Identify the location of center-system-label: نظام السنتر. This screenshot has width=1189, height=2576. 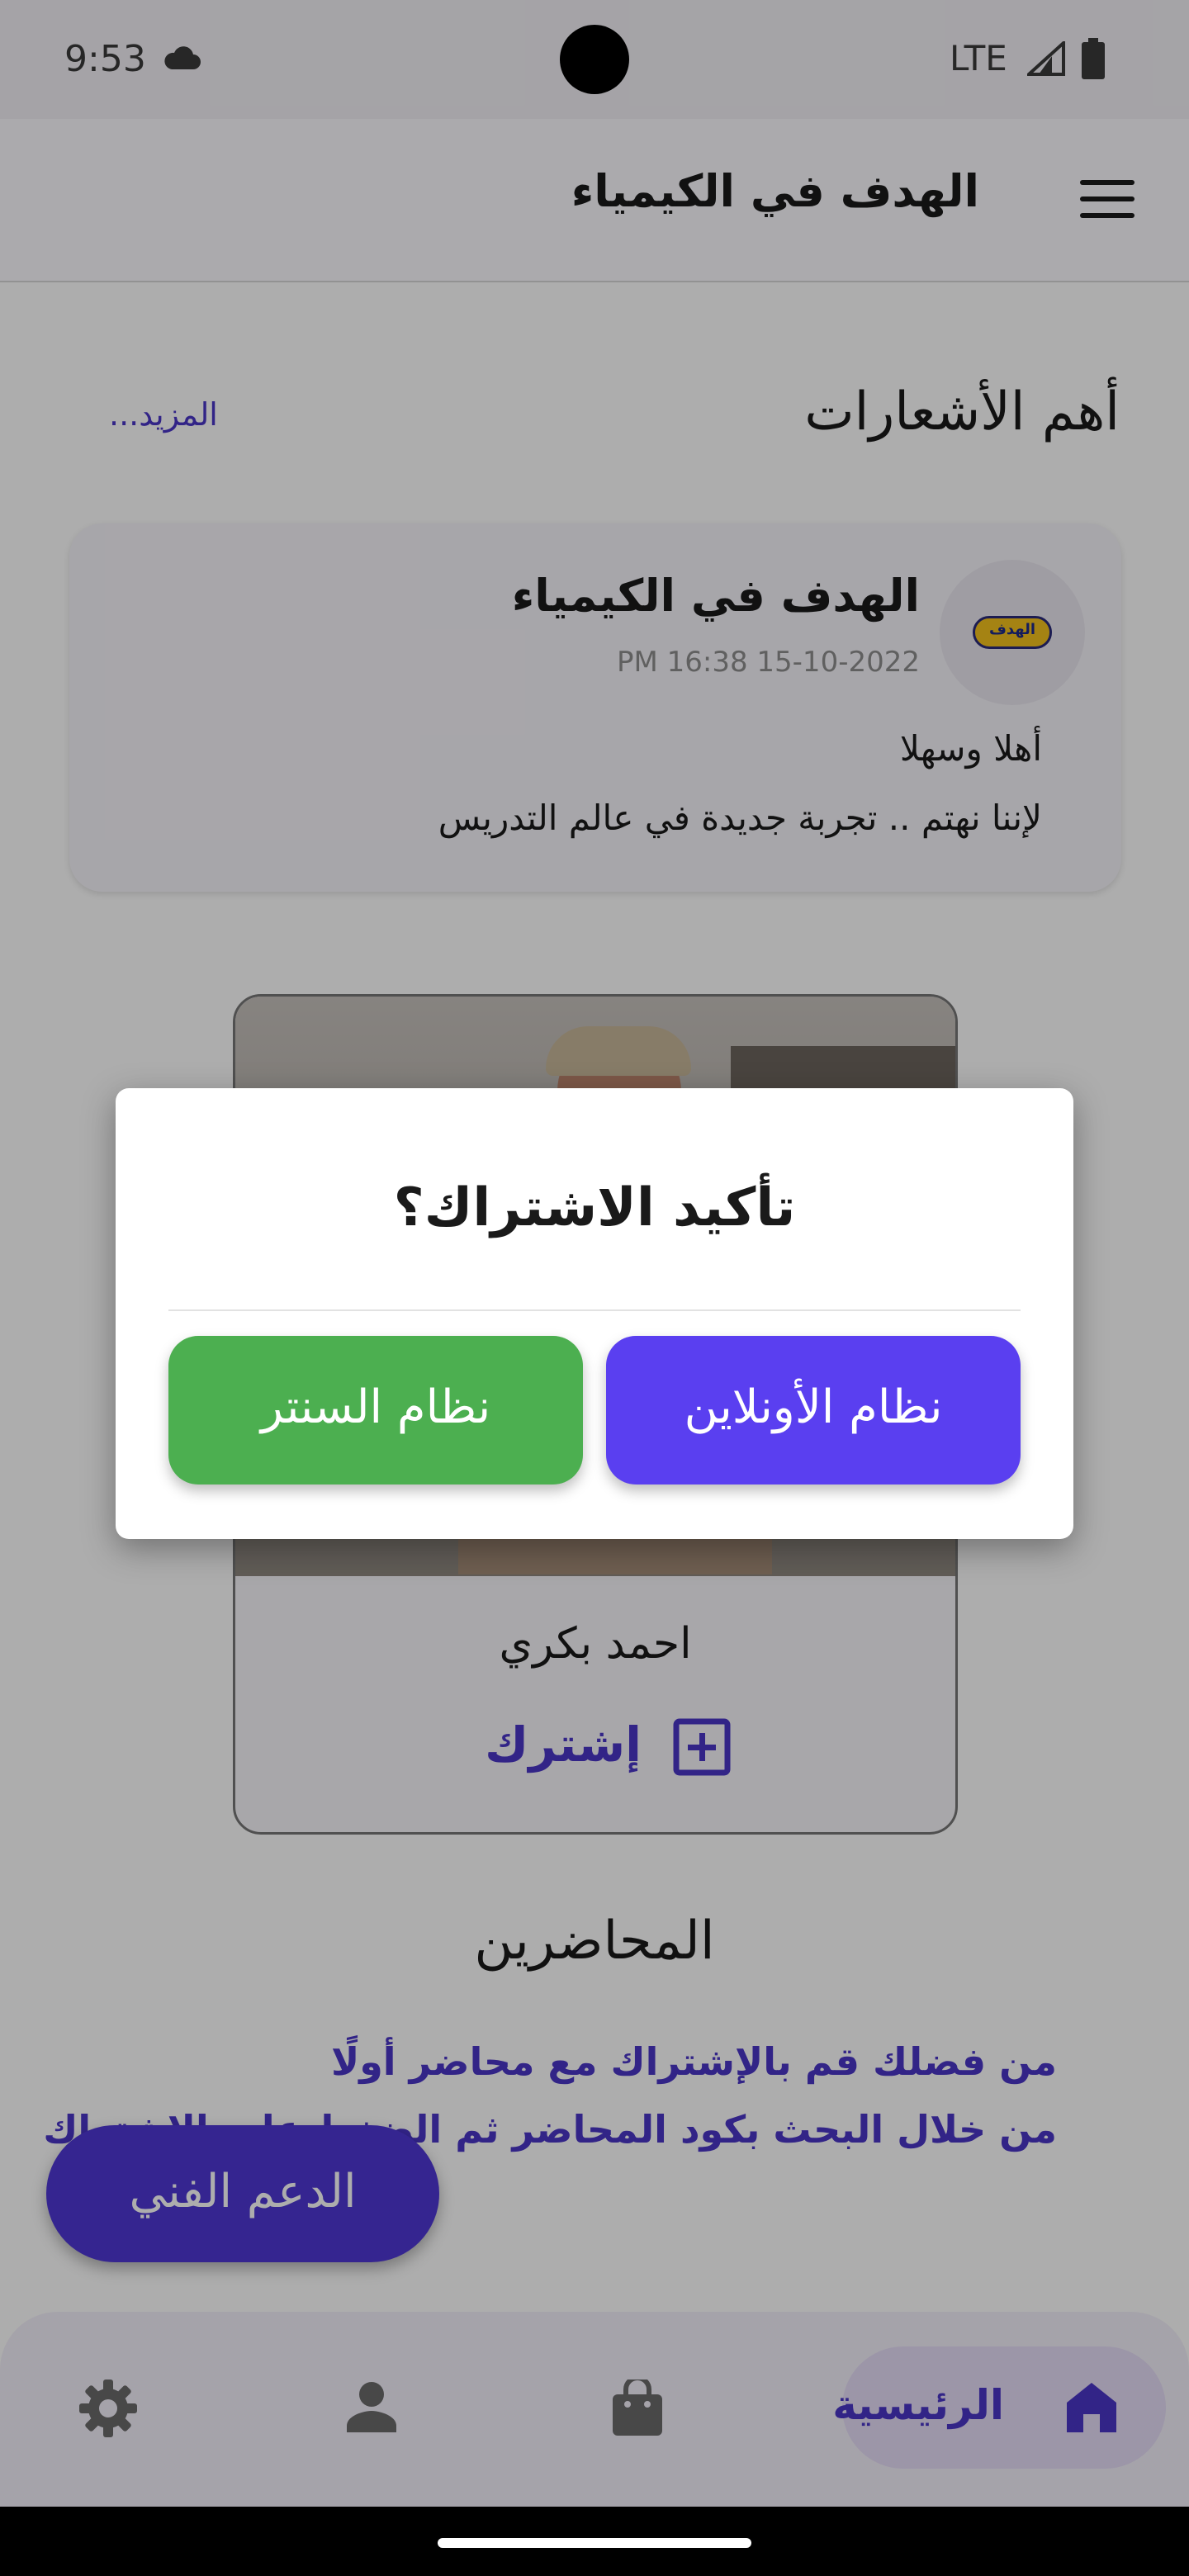
(375, 1407).